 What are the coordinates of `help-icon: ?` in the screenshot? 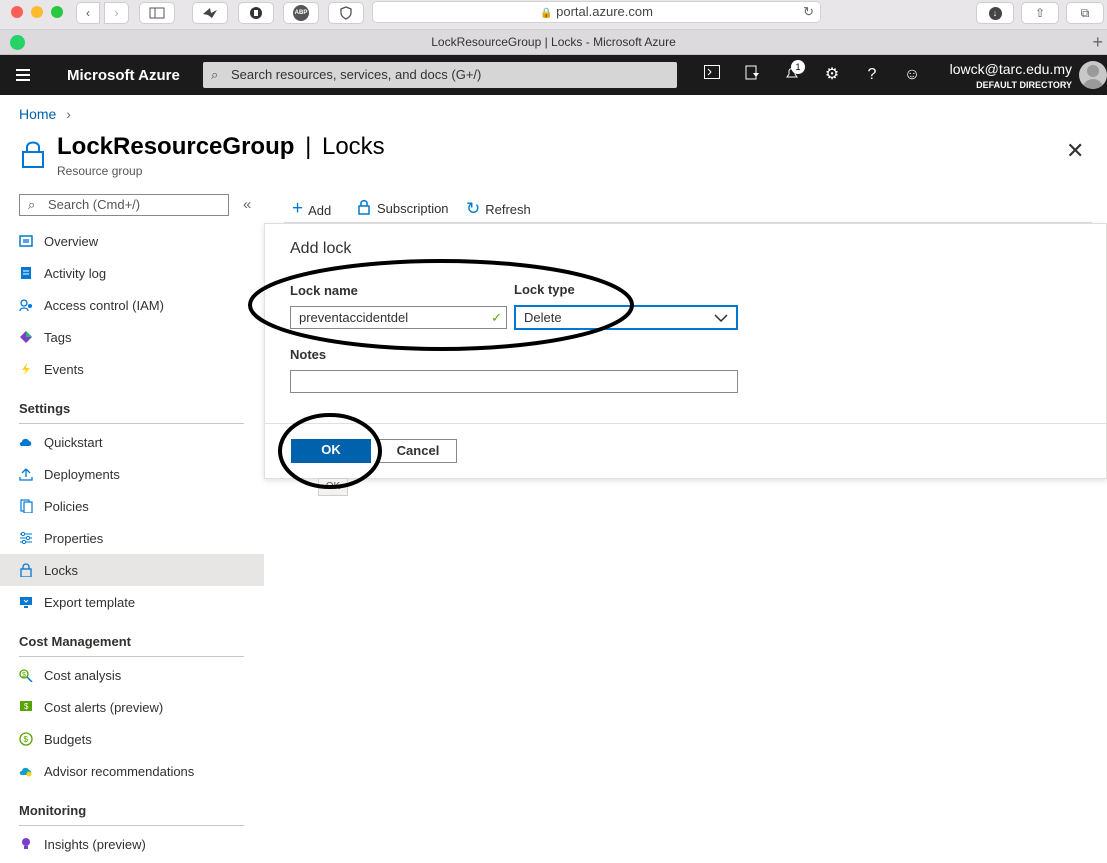 It's located at (872, 75).